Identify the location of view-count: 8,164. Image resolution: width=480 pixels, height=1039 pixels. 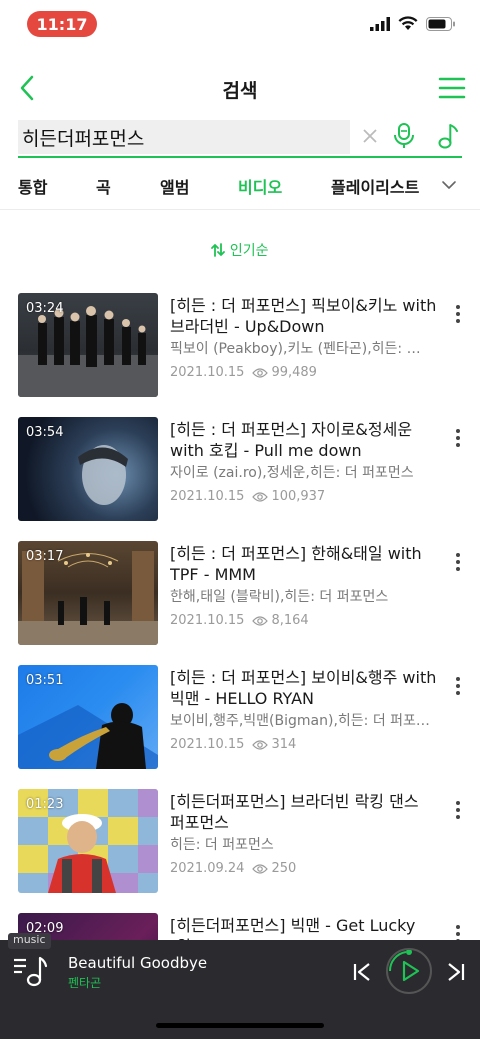
(290, 620).